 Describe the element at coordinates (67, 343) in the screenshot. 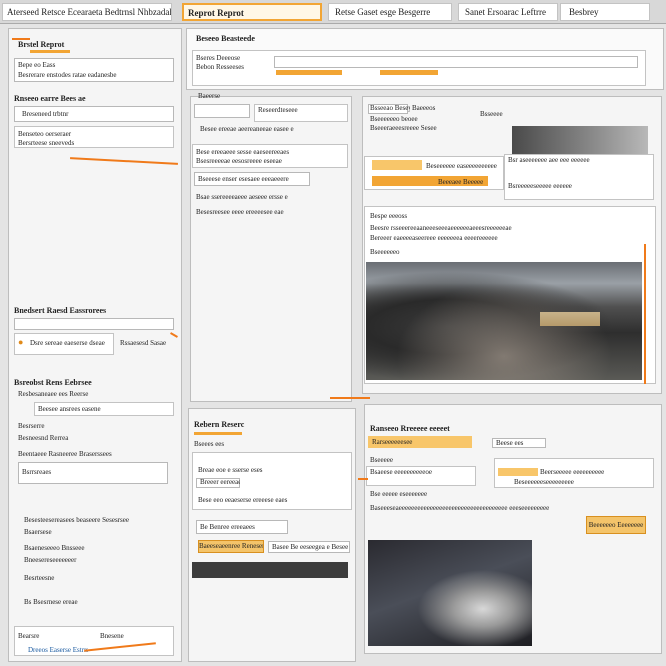

I see `left-section3-line1: Dsre sereae eaeserse dseae` at that location.